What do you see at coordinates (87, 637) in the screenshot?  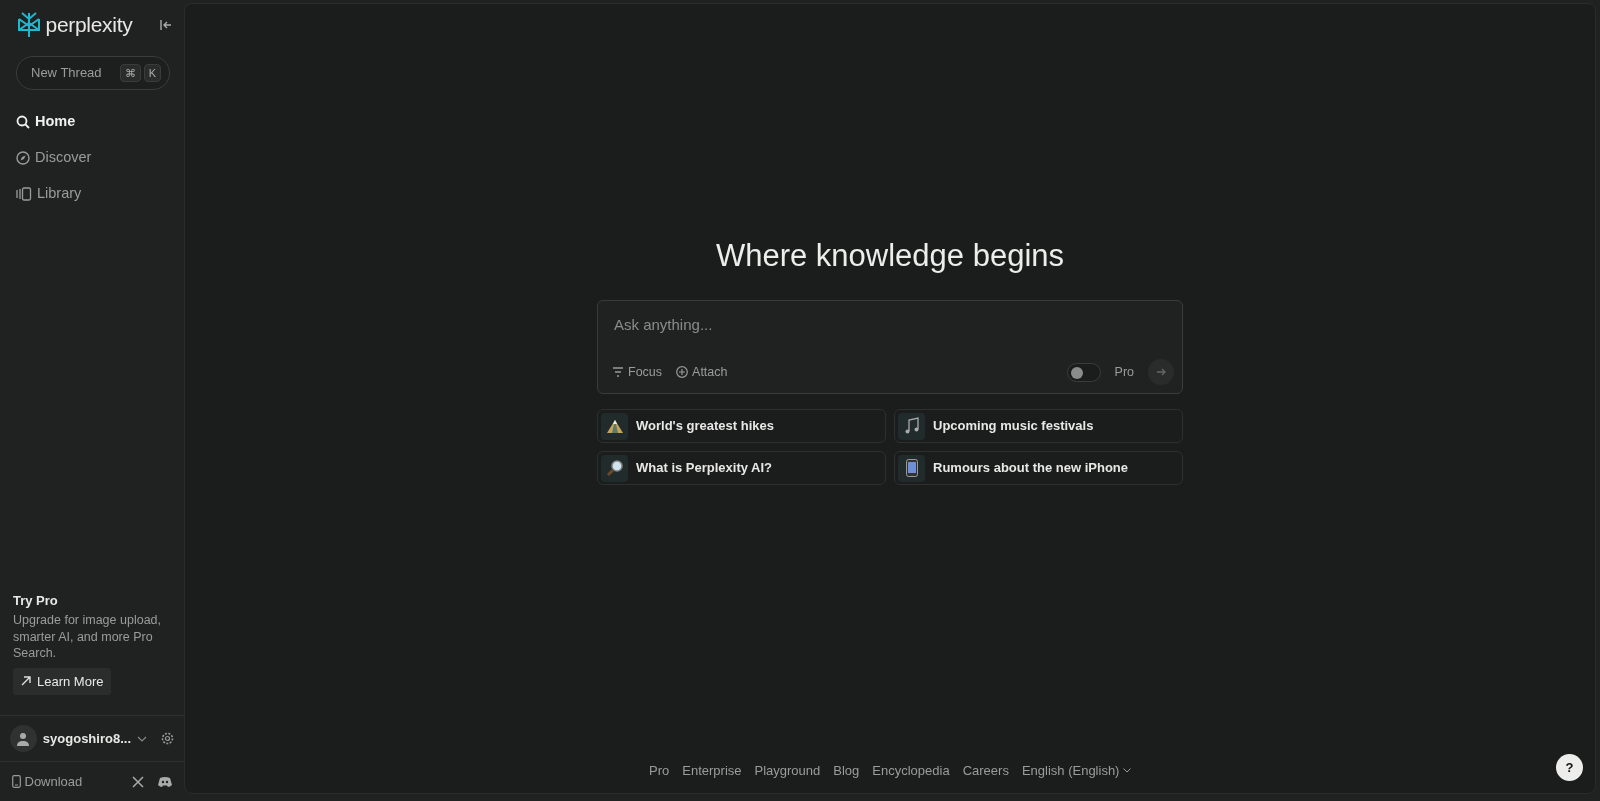 I see `promo-text: Upgrade for image upload, smarter AI, and more Pro Search.` at bounding box center [87, 637].